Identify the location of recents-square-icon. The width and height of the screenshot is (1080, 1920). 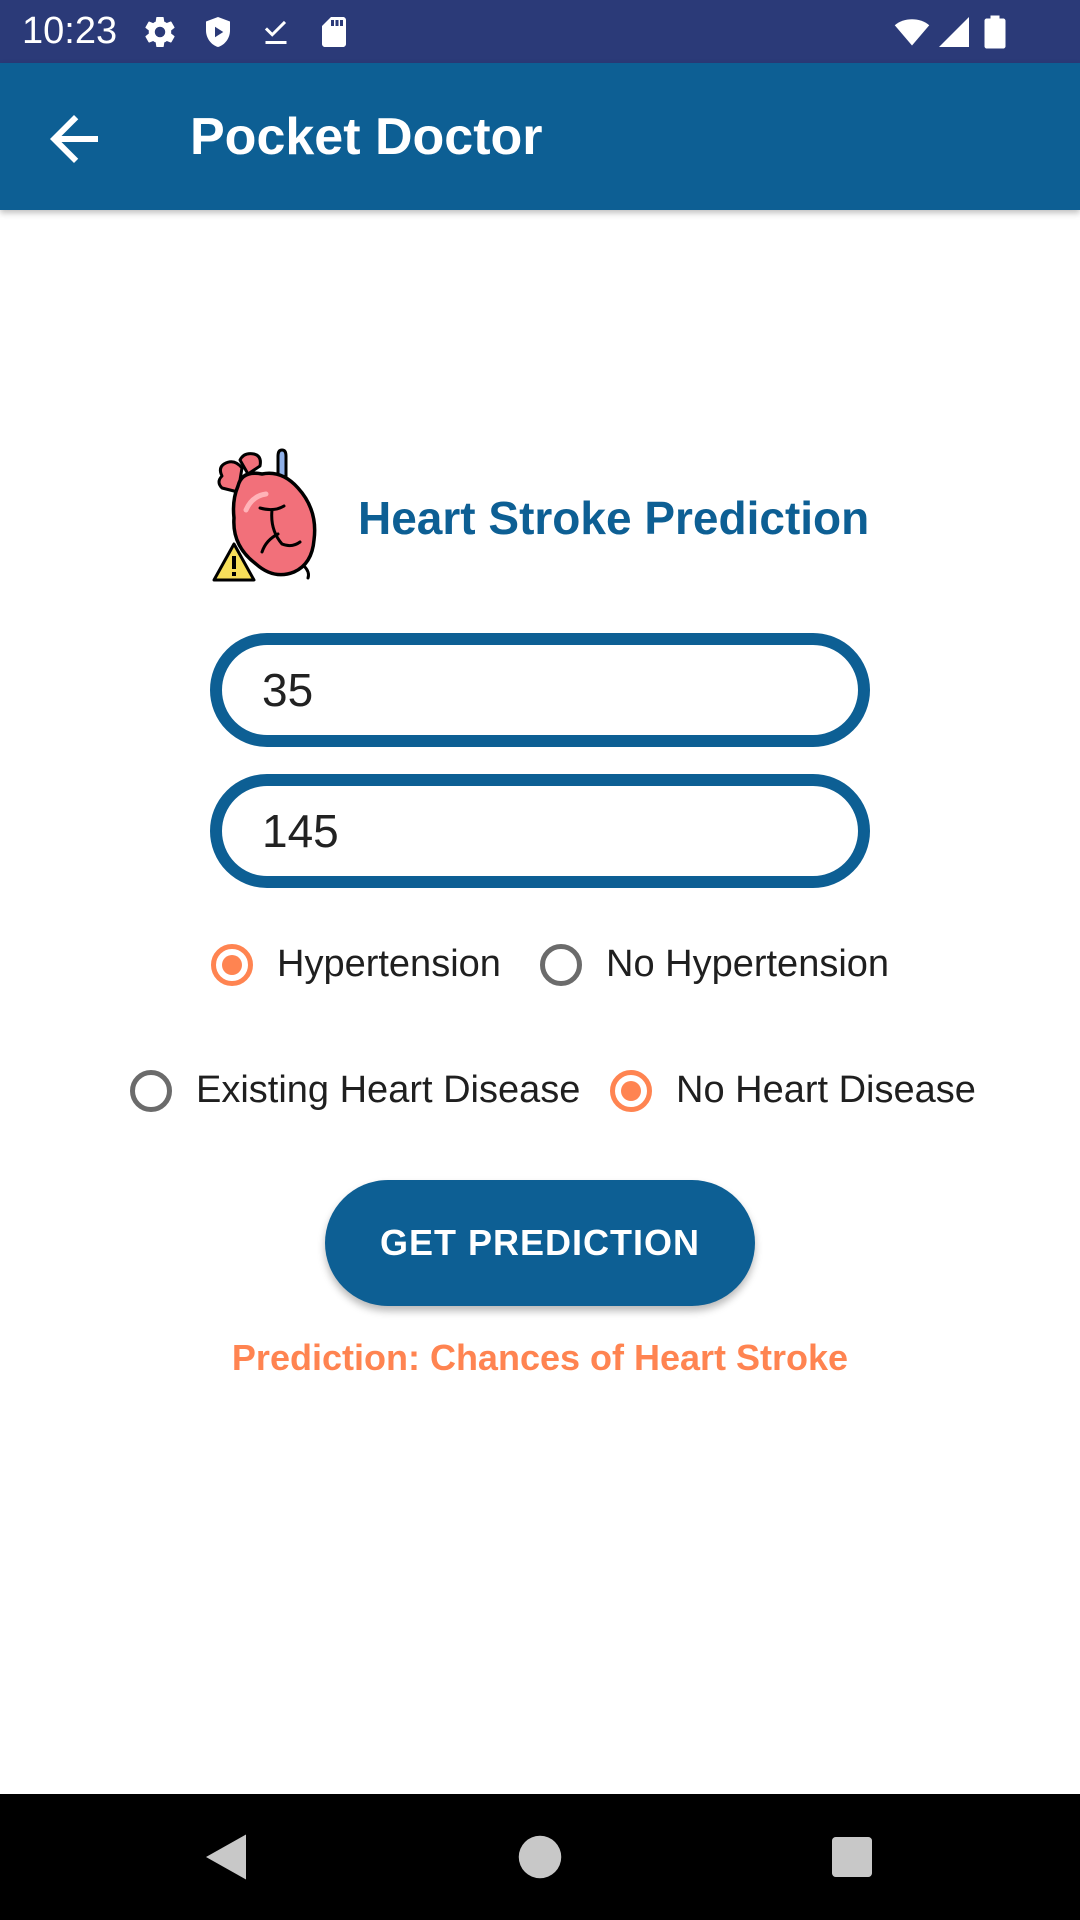
(852, 1857).